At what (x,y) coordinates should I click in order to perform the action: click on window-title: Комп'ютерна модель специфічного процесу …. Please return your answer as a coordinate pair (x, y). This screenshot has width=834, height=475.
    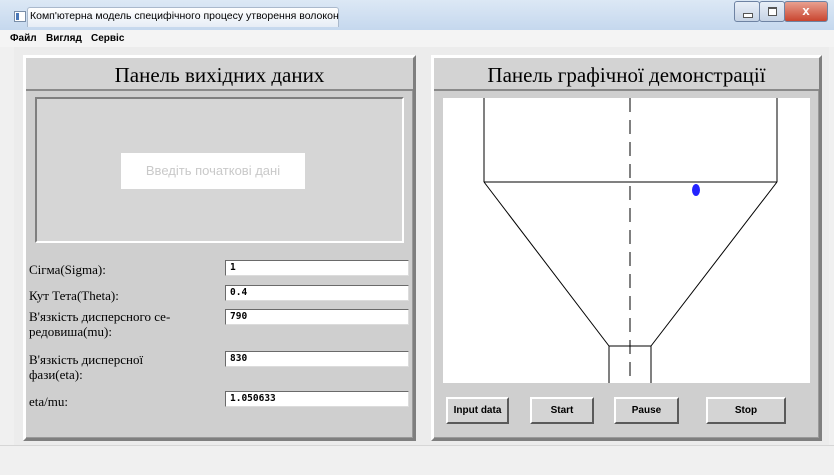
    Looking at the image, I should click on (184, 16).